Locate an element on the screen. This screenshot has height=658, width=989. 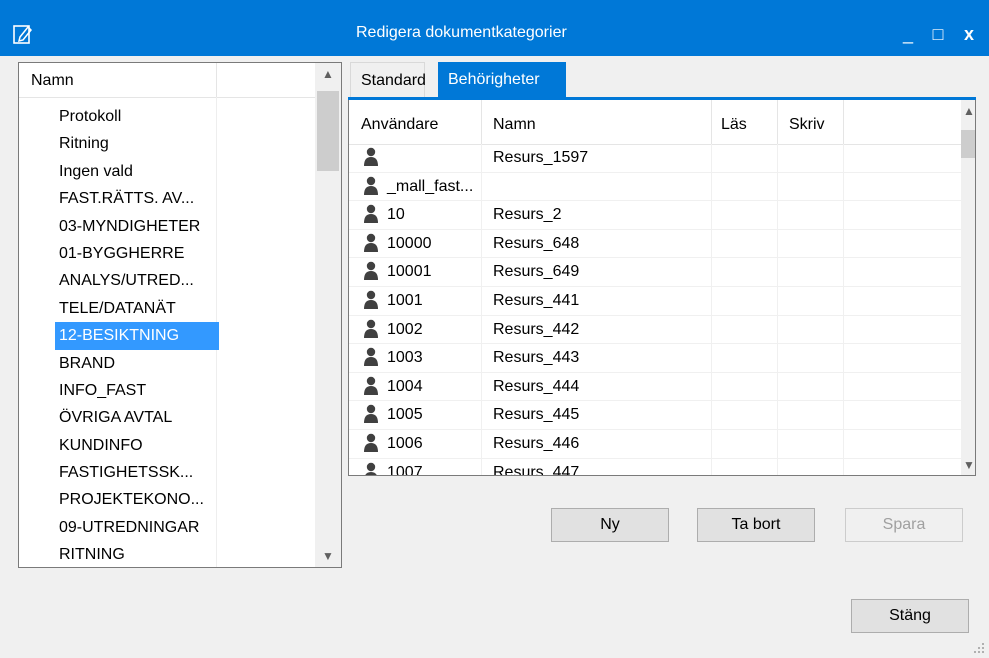
table-row: 1002 Resurs_442 is located at coordinates (655, 330).